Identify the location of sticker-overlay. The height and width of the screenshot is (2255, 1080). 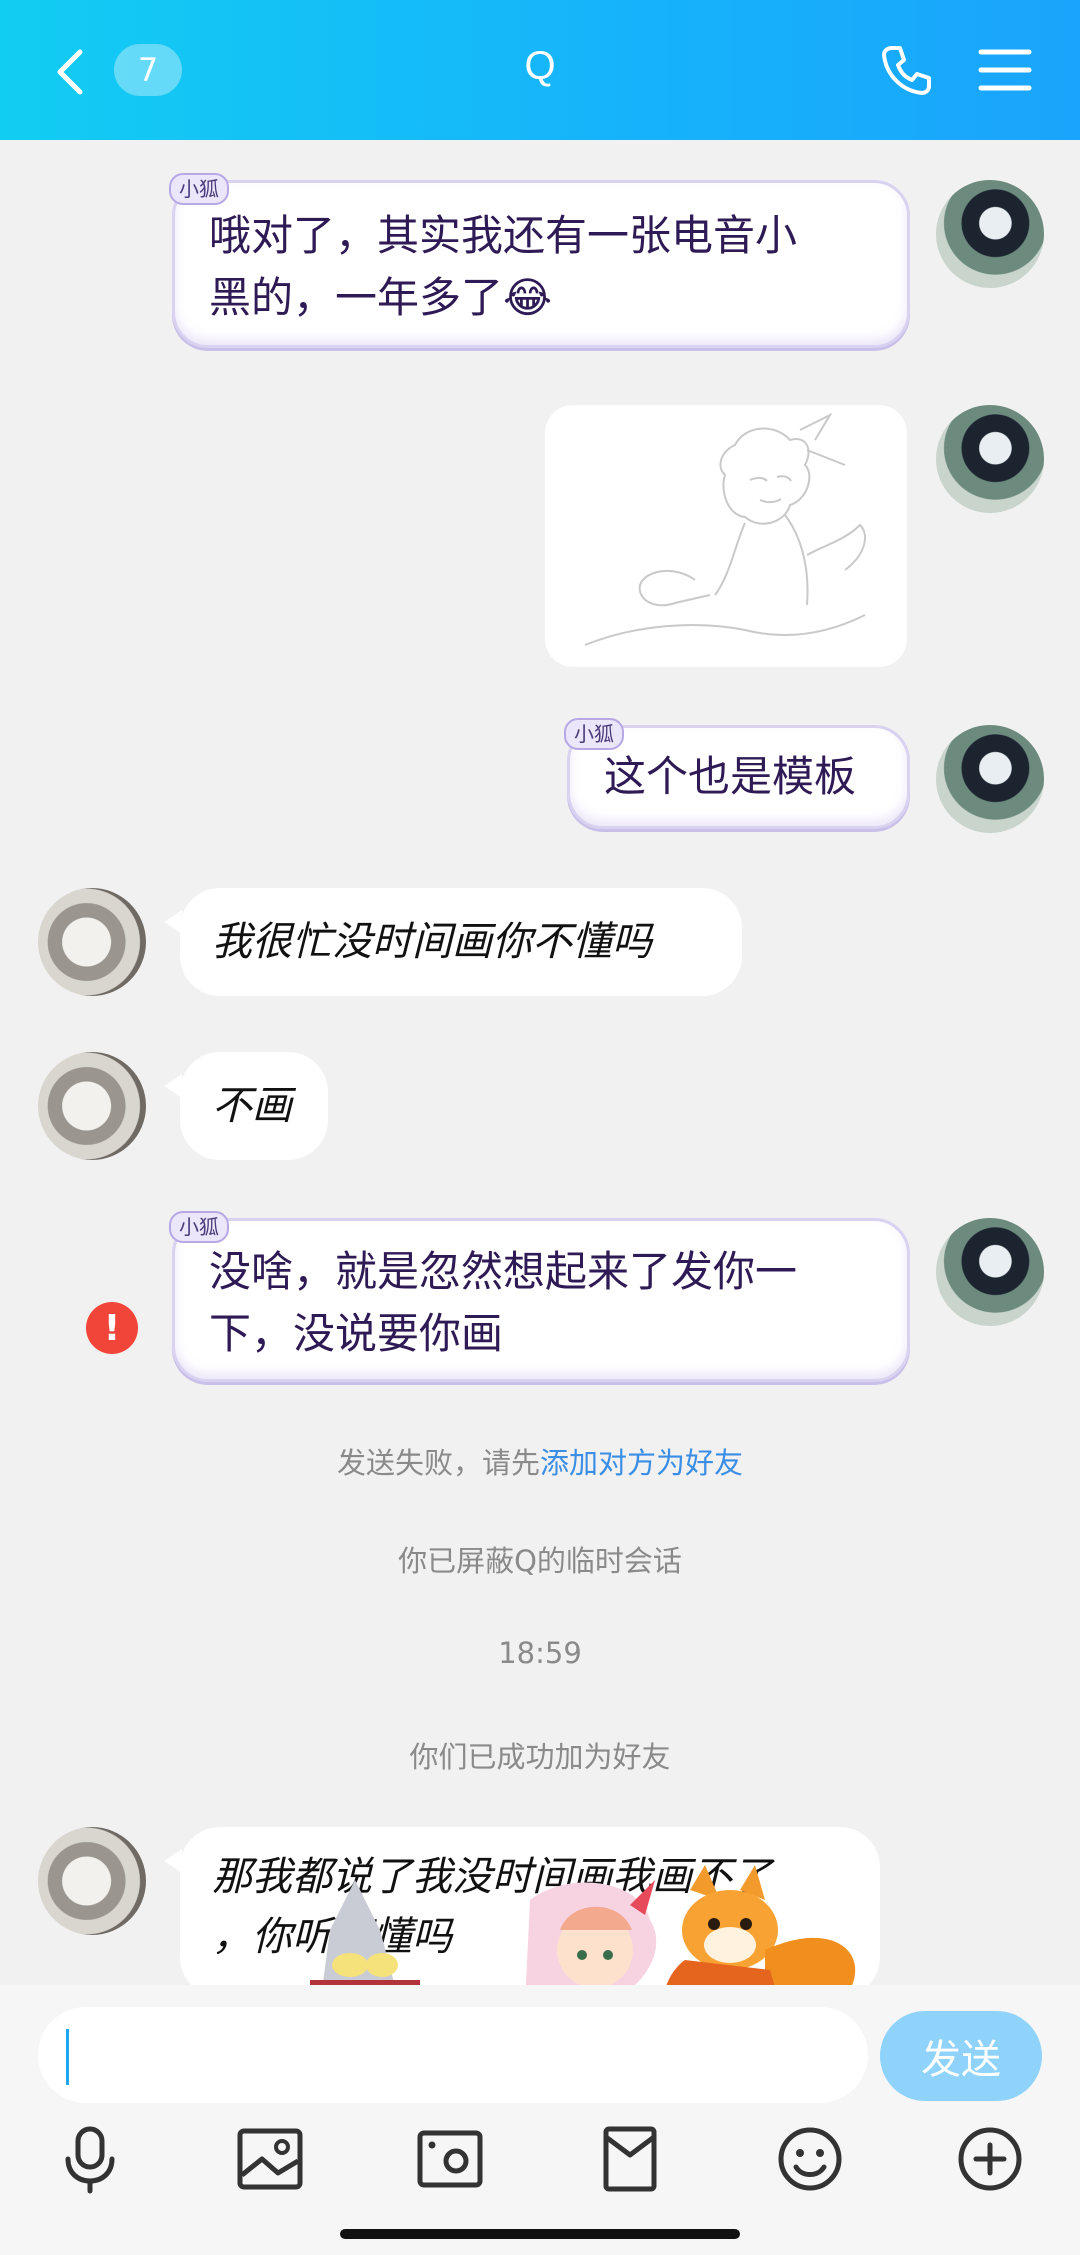
(605, 1932).